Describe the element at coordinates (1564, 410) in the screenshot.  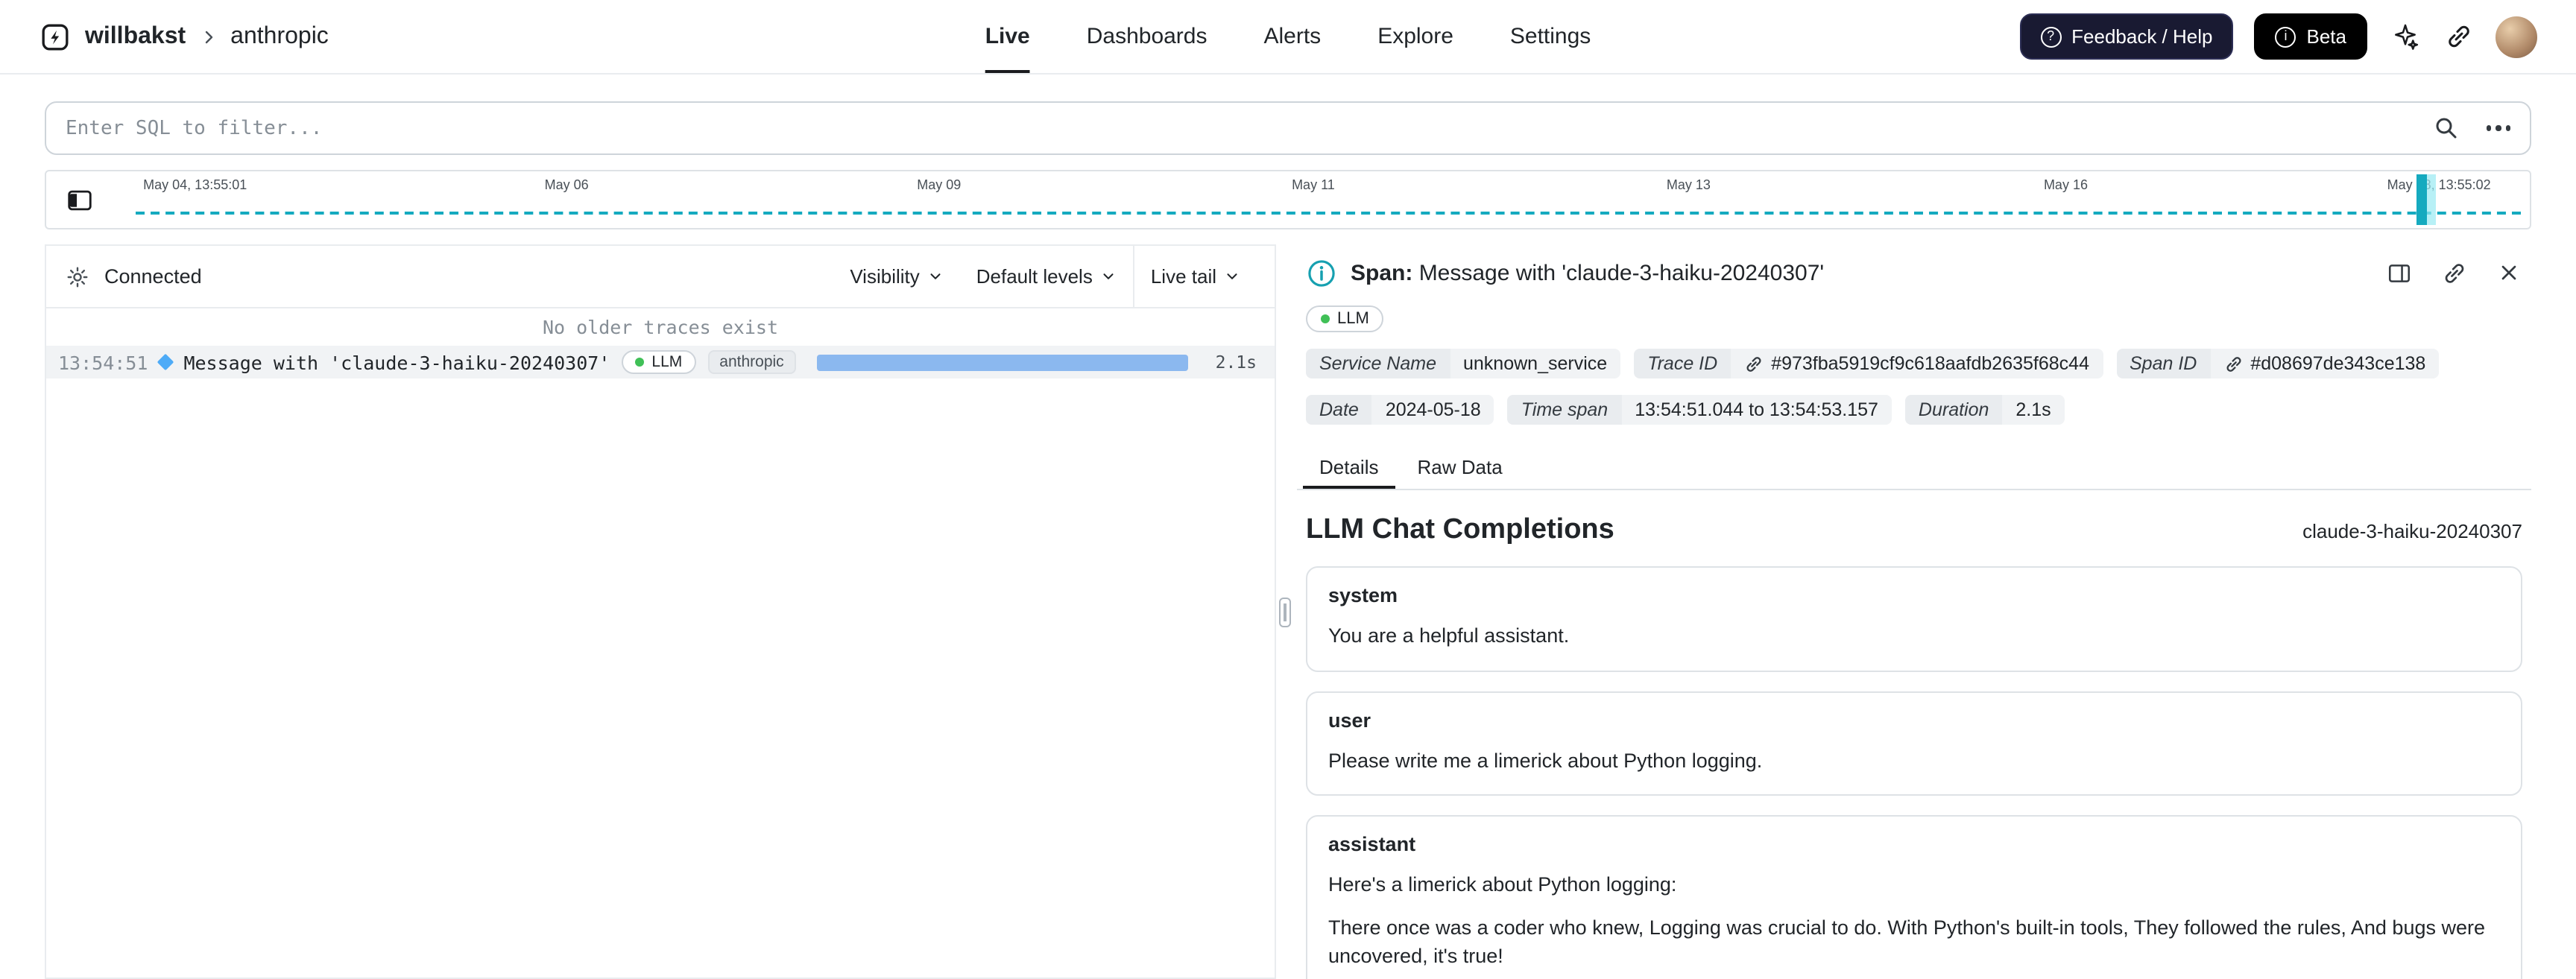
I see `time-span-label: Time span` at that location.